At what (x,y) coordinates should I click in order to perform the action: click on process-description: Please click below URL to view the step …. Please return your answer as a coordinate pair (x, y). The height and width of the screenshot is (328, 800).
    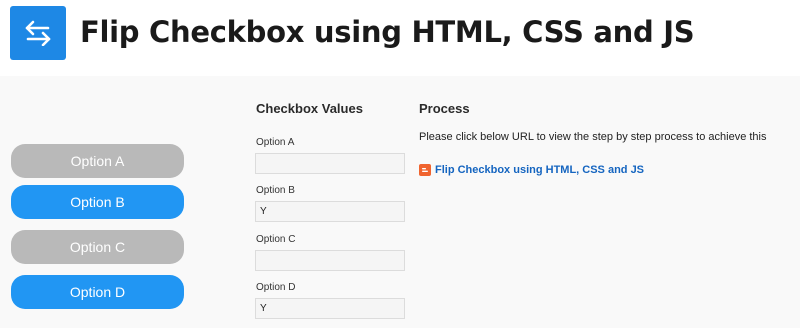
    Looking at the image, I should click on (593, 137).